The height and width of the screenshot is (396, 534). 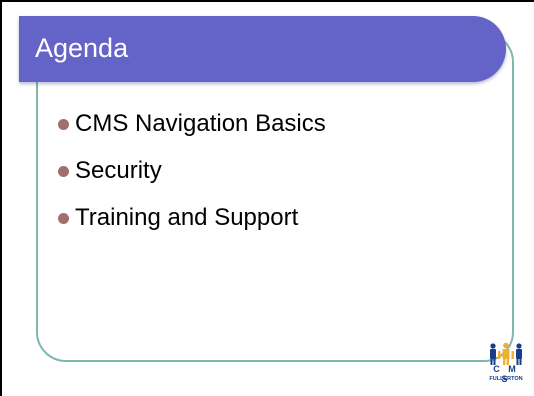 I want to click on people-figures-icon, so click(x=506, y=353).